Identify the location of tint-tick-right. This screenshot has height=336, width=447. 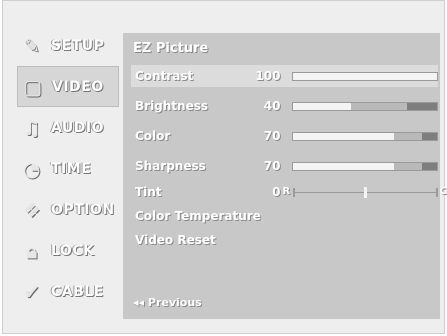
(437, 192).